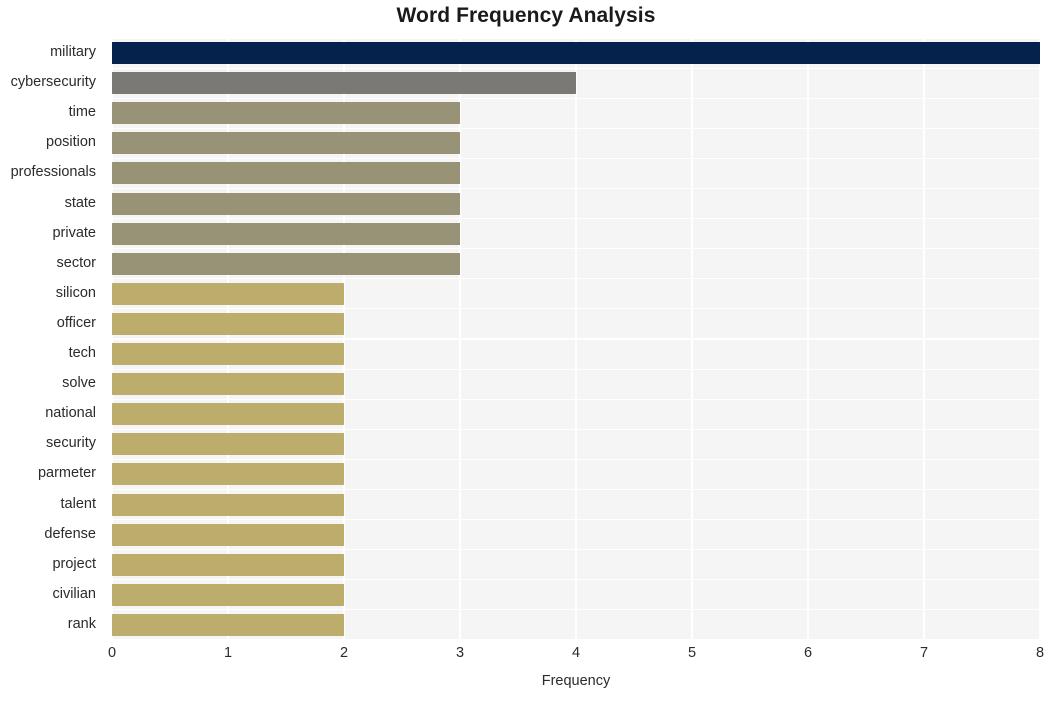 This screenshot has height=701, width=1052. What do you see at coordinates (74, 593) in the screenshot?
I see `y-axis-tick-label: civilian` at bounding box center [74, 593].